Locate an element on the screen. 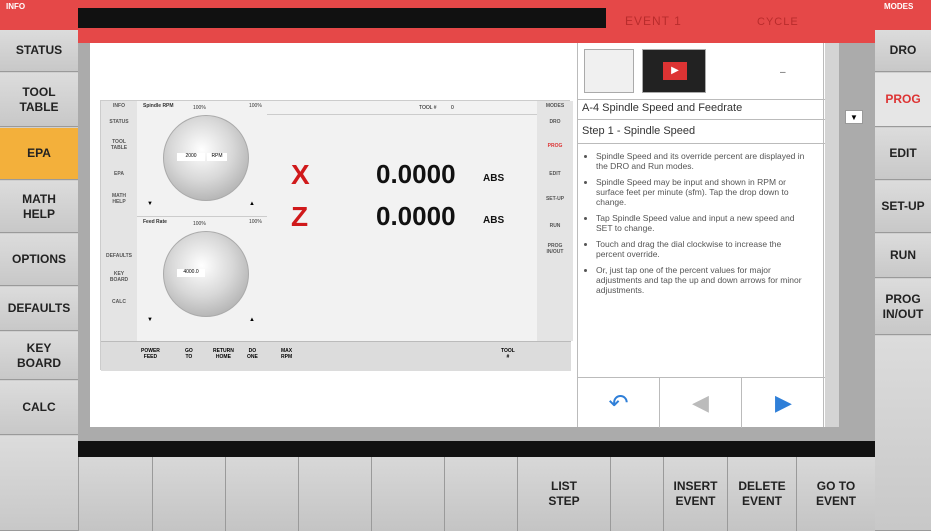 The height and width of the screenshot is (531, 931). mini-setup: SET-UP is located at coordinates (555, 199).